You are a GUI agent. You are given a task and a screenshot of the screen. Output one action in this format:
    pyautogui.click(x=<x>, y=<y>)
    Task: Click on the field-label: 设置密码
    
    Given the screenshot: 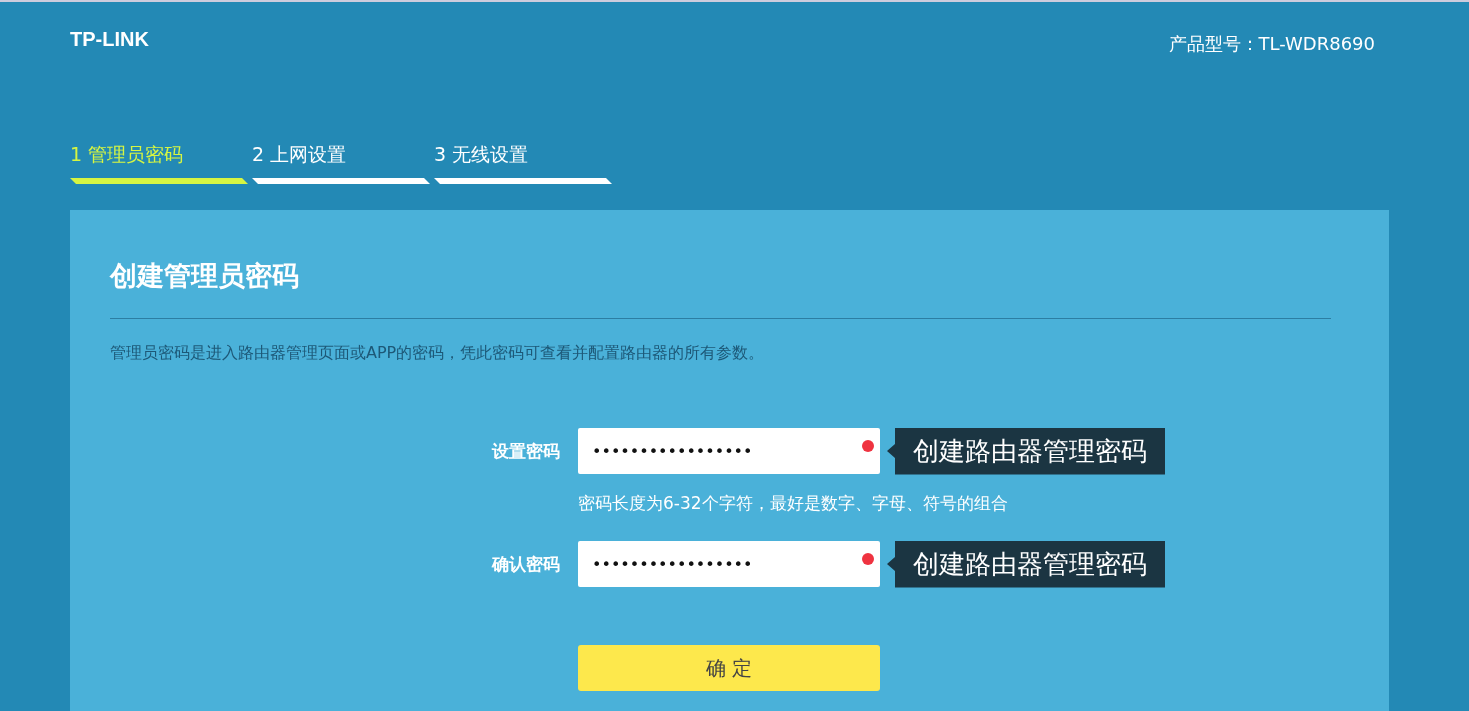 What is the action you would take?
    pyautogui.click(x=525, y=451)
    